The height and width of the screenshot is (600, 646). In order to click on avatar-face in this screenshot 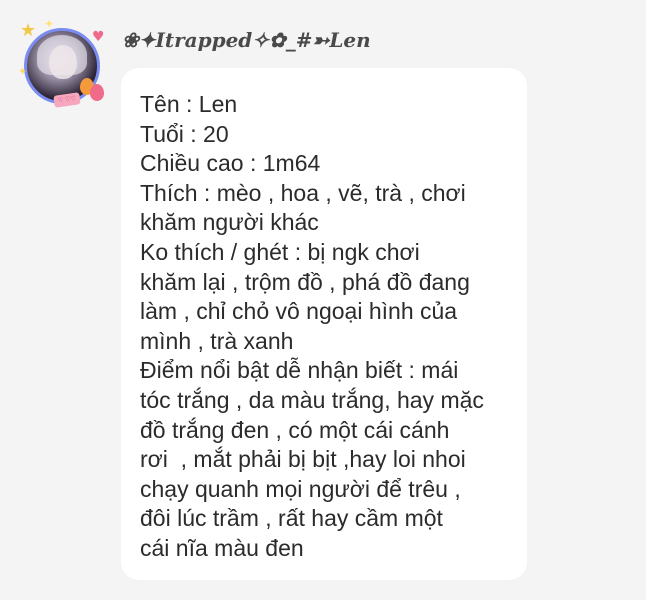, I will do `click(63, 62)`.